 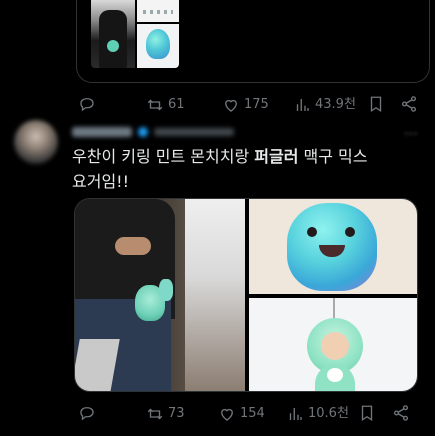 What do you see at coordinates (328, 413) in the screenshot?
I see `view-count: 10.6천` at bounding box center [328, 413].